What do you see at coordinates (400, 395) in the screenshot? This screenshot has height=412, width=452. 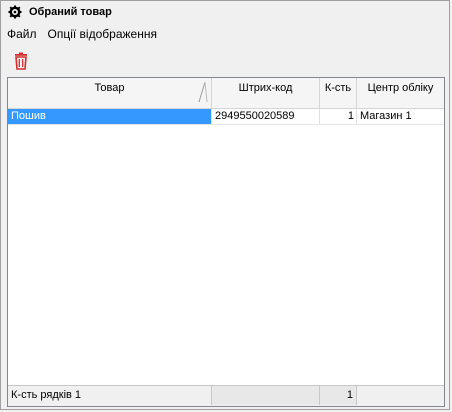 I see `footer-center-blank` at bounding box center [400, 395].